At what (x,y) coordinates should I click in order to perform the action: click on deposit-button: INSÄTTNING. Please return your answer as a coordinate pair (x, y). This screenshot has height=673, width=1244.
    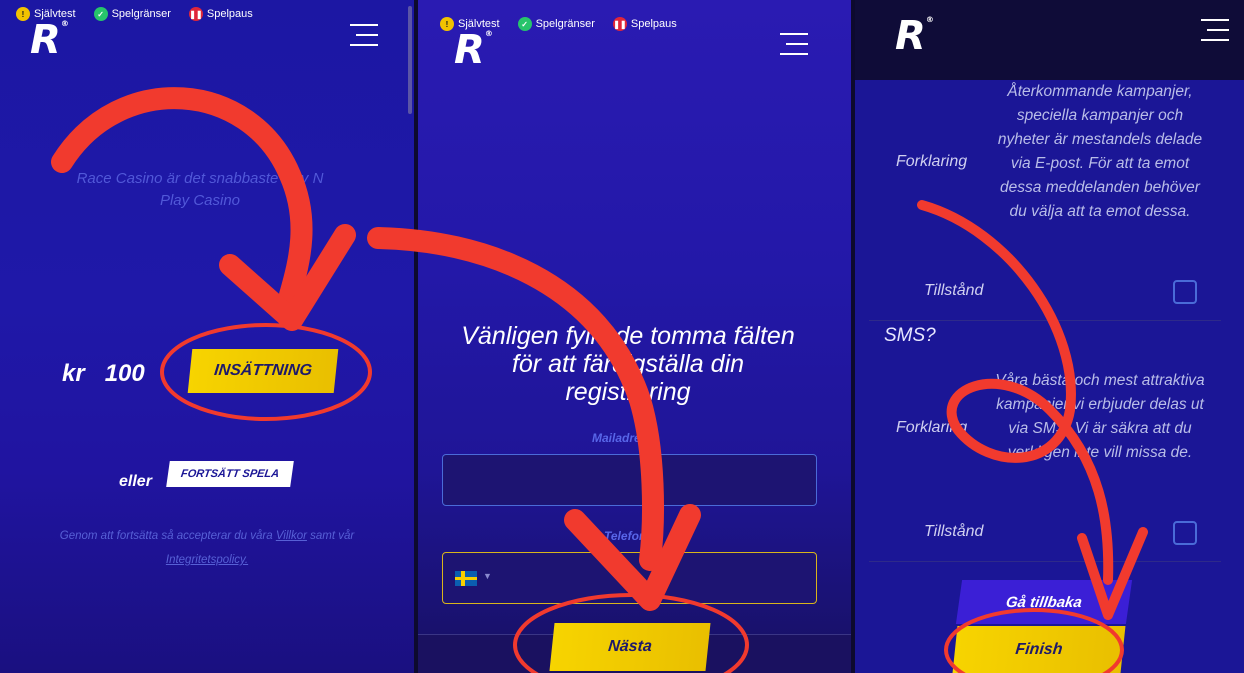
    Looking at the image, I should click on (263, 371).